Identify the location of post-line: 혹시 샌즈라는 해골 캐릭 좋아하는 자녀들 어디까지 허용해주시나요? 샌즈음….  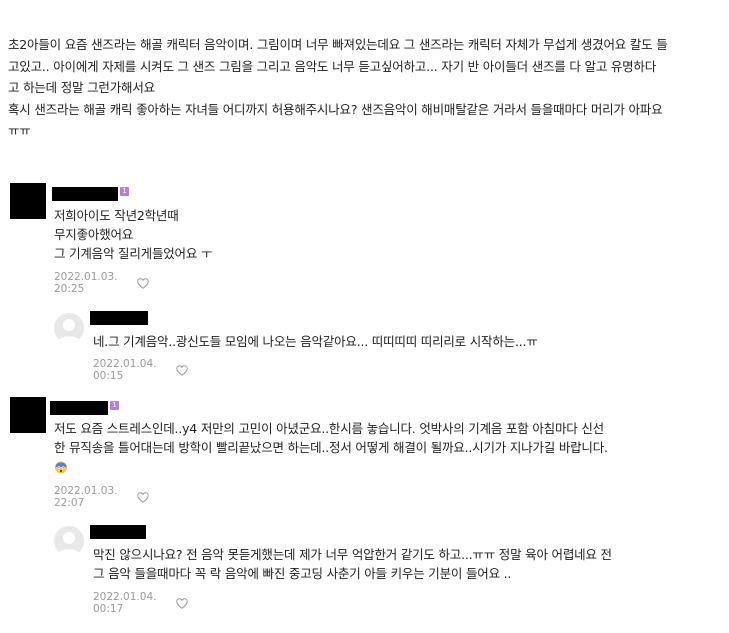
(335, 109).